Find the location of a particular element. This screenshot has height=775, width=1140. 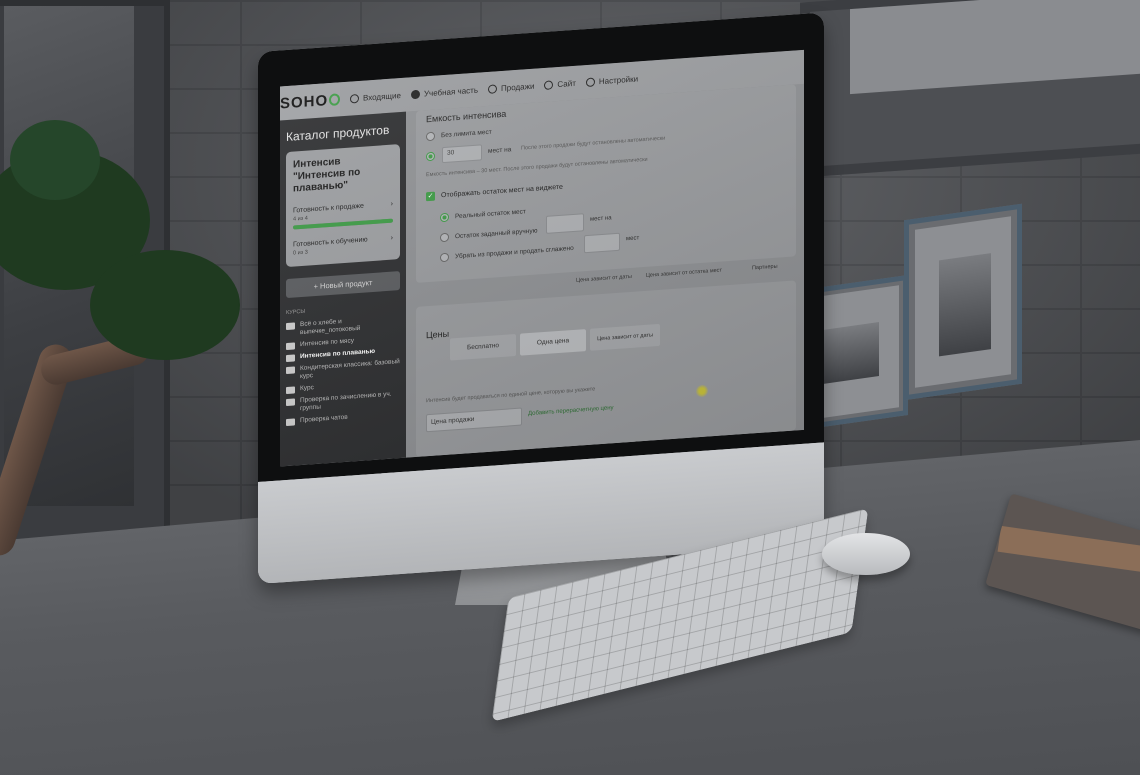

hide-after-option: Убрать из продажи и продать сглажено is located at coordinates (507, 253).